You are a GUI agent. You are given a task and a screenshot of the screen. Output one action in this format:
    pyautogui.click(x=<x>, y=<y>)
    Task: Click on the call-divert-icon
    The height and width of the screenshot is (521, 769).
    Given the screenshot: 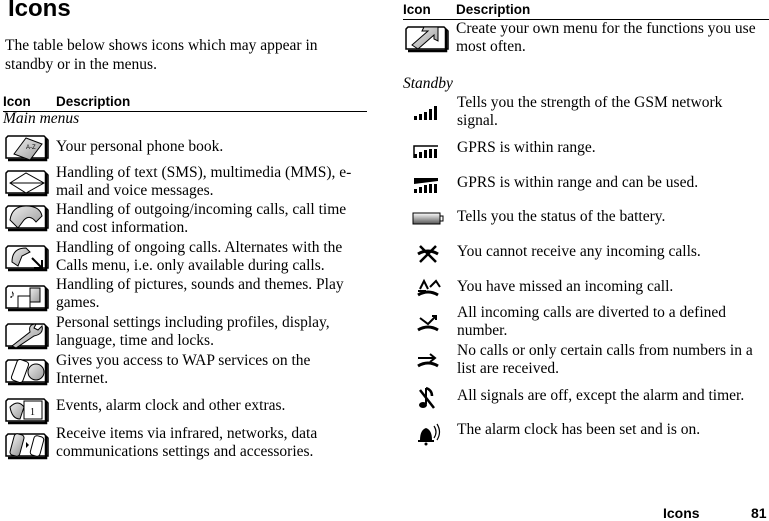 What is the action you would take?
    pyautogui.click(x=428, y=323)
    